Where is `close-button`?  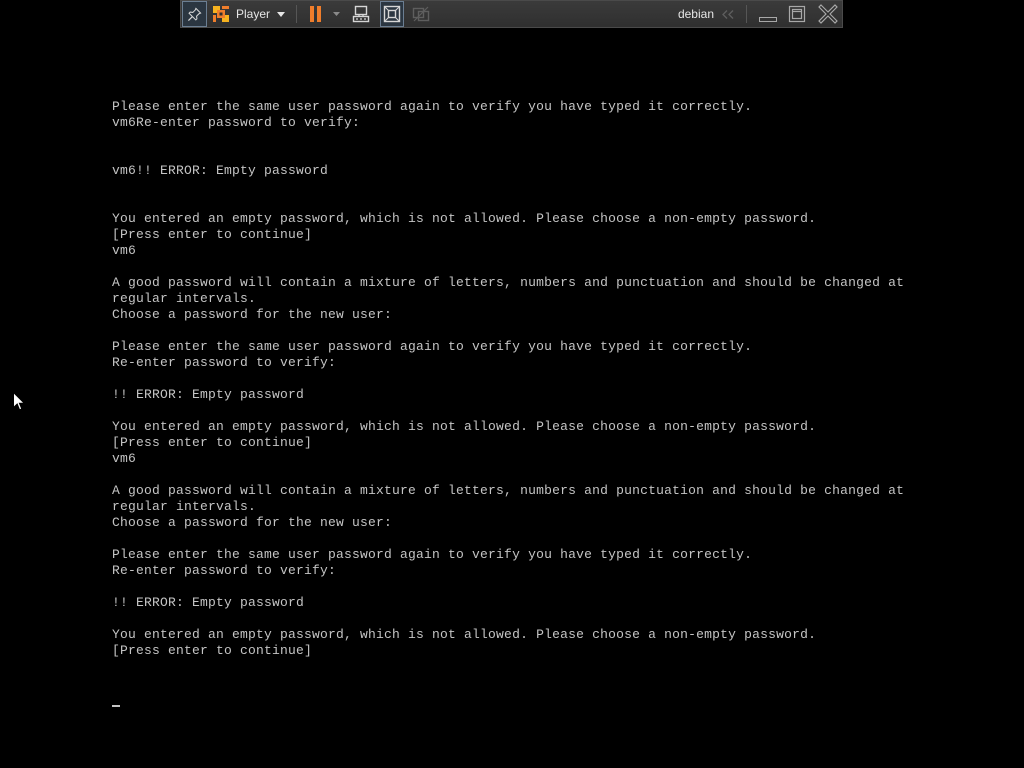 close-button is located at coordinates (828, 14).